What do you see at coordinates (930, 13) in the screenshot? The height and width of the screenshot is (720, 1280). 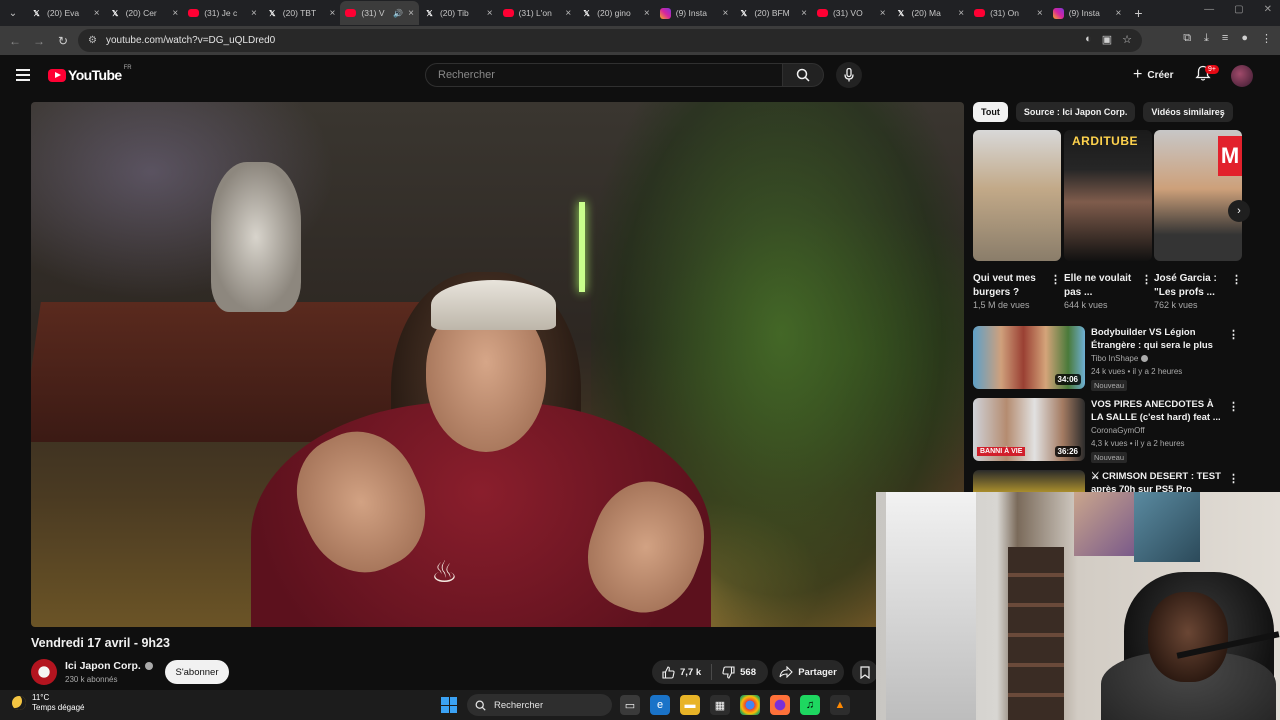 I see `browser-tab: 𝕏 (20) Ma ×` at bounding box center [930, 13].